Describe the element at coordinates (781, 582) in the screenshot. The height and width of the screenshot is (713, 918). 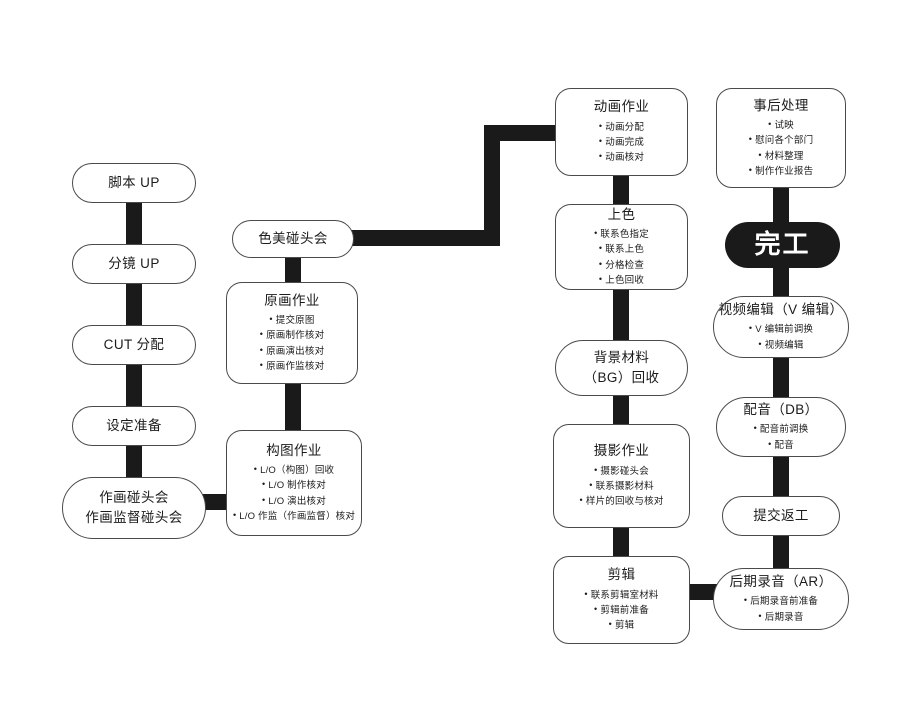
I see `node-title: 后期录音（AR）` at that location.